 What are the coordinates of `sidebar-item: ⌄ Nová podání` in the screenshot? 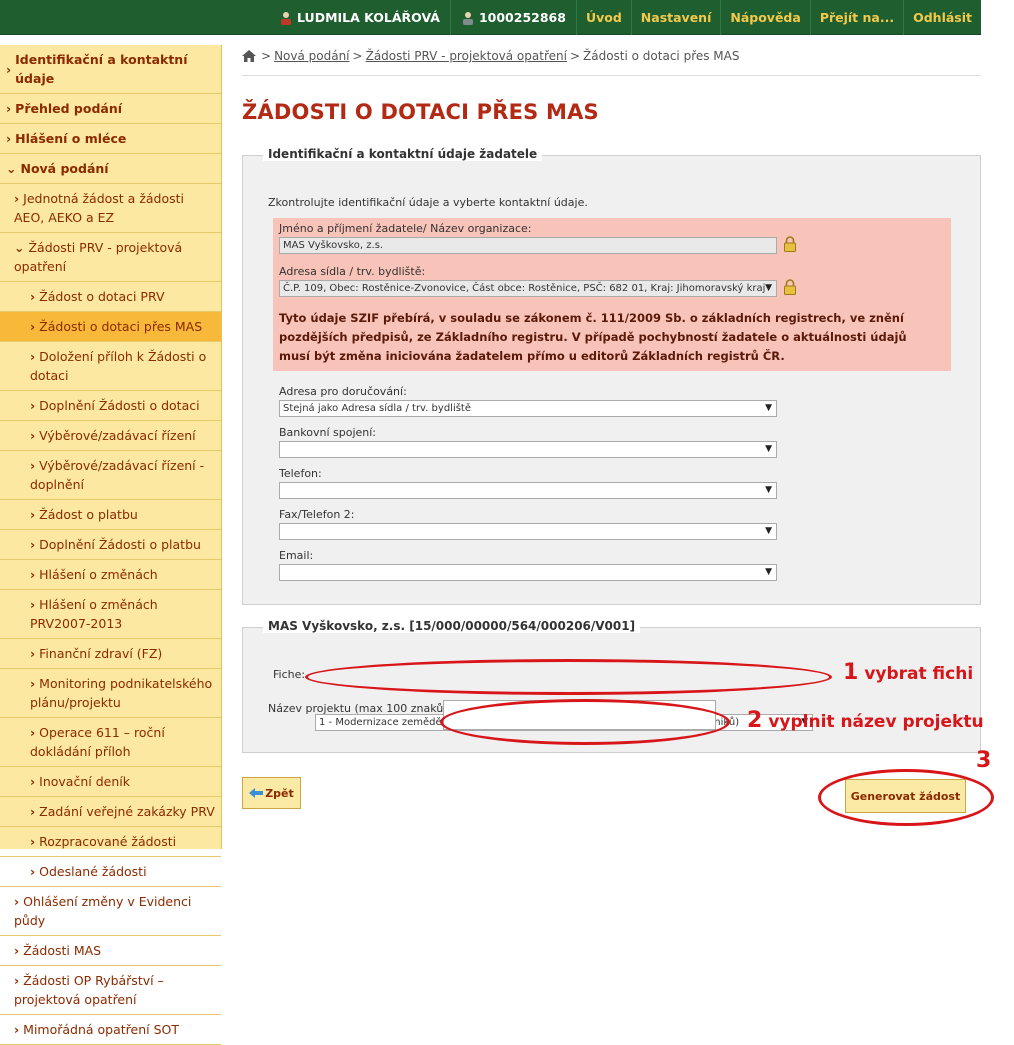 It's located at (110, 169).